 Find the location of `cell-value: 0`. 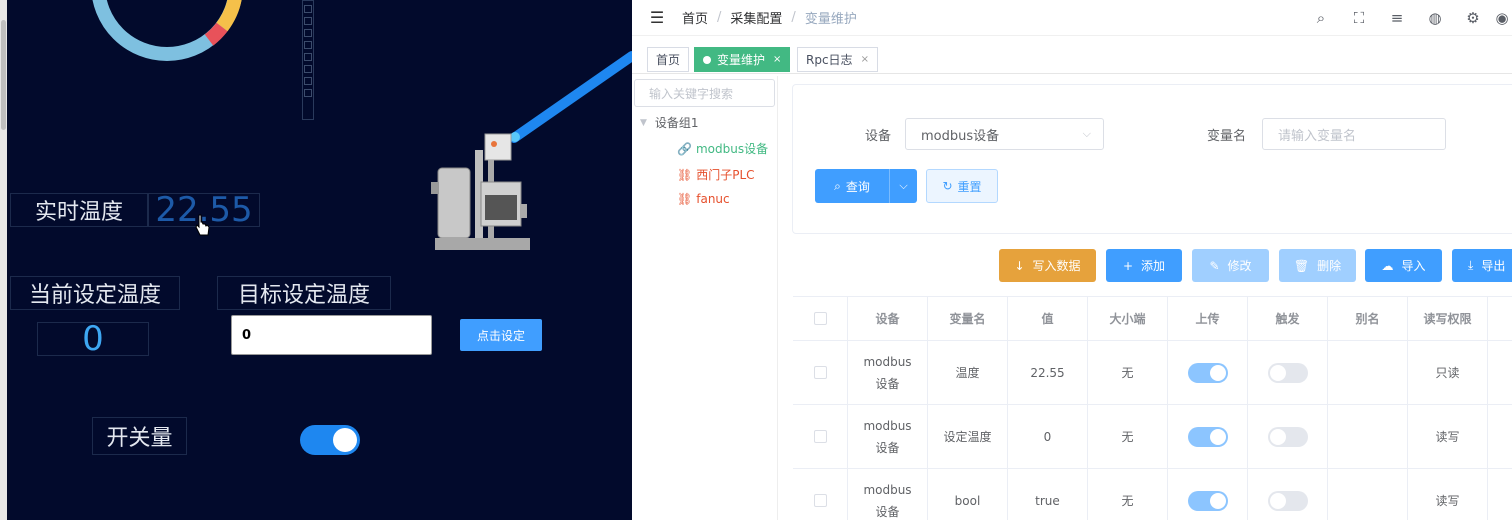

cell-value: 0 is located at coordinates (1048, 436).